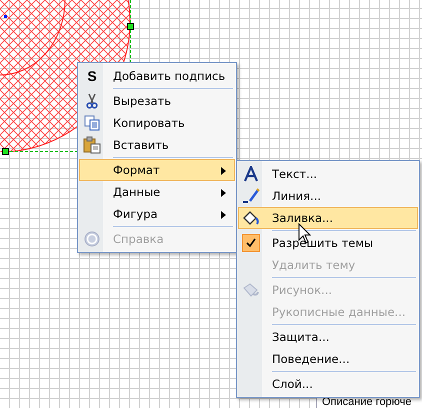 The width and height of the screenshot is (422, 408). I want to click on caption-icon: S, so click(92, 76).